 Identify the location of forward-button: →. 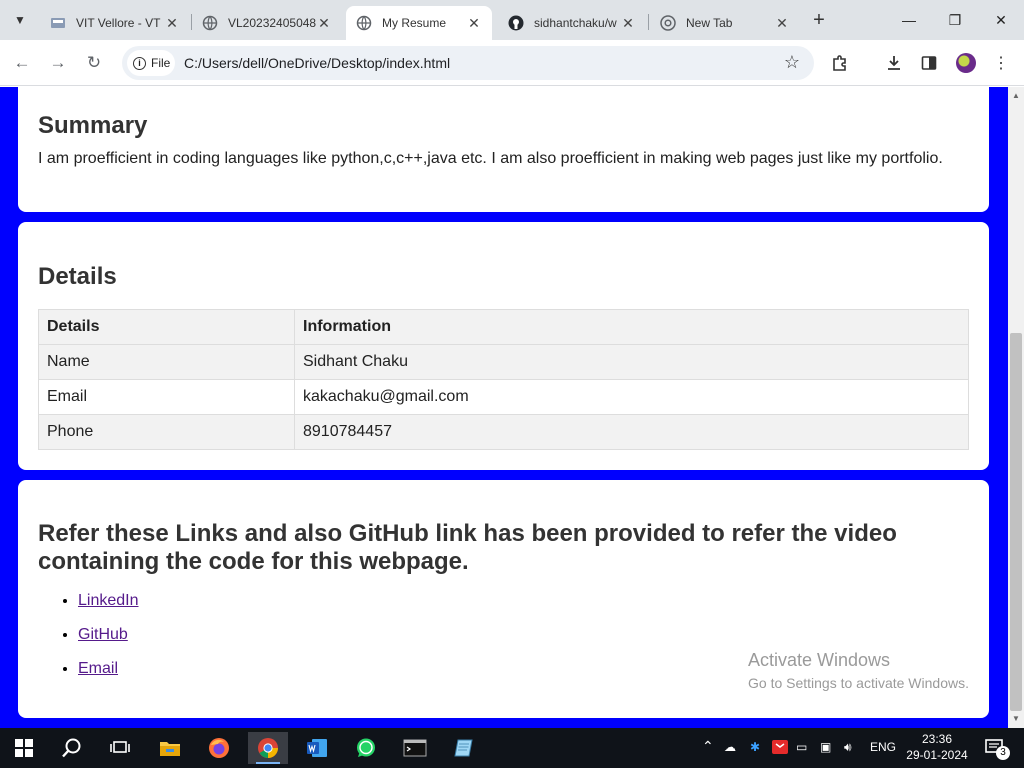
(58, 63).